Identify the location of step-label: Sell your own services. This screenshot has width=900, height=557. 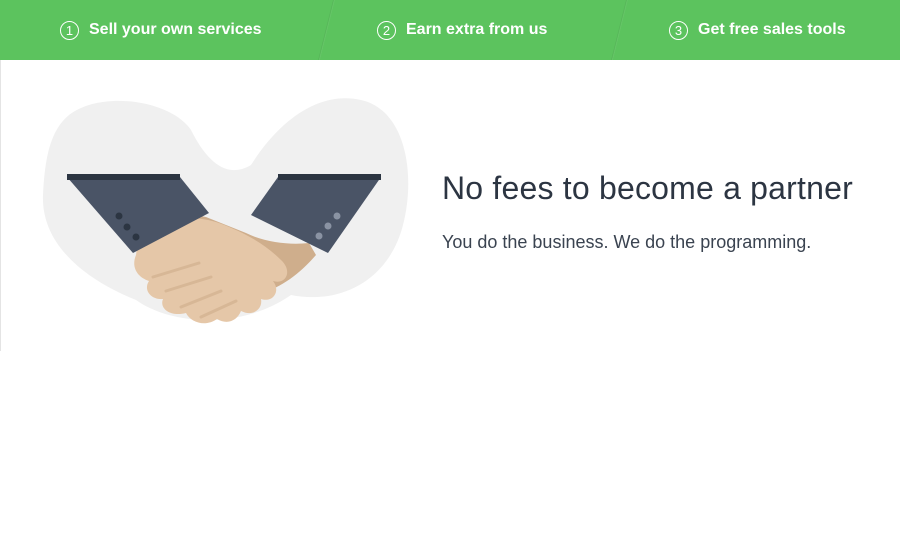
(175, 29).